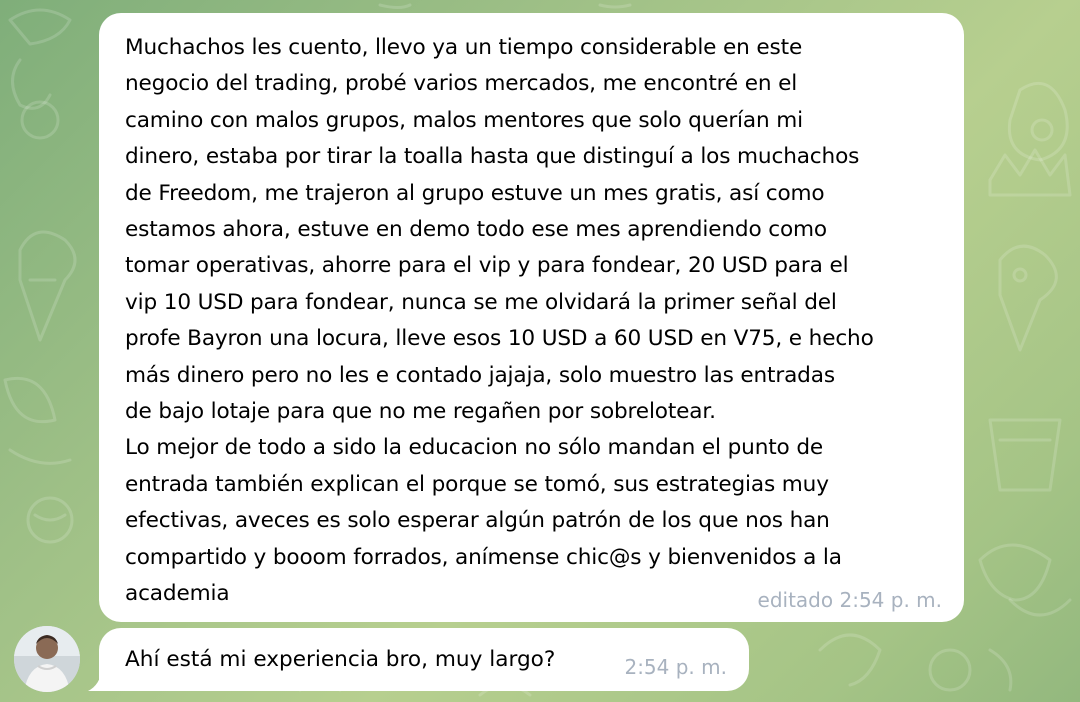 This screenshot has height=702, width=1080. Describe the element at coordinates (849, 600) in the screenshot. I see `message-timestamp: editado 2:54 p. m.` at that location.